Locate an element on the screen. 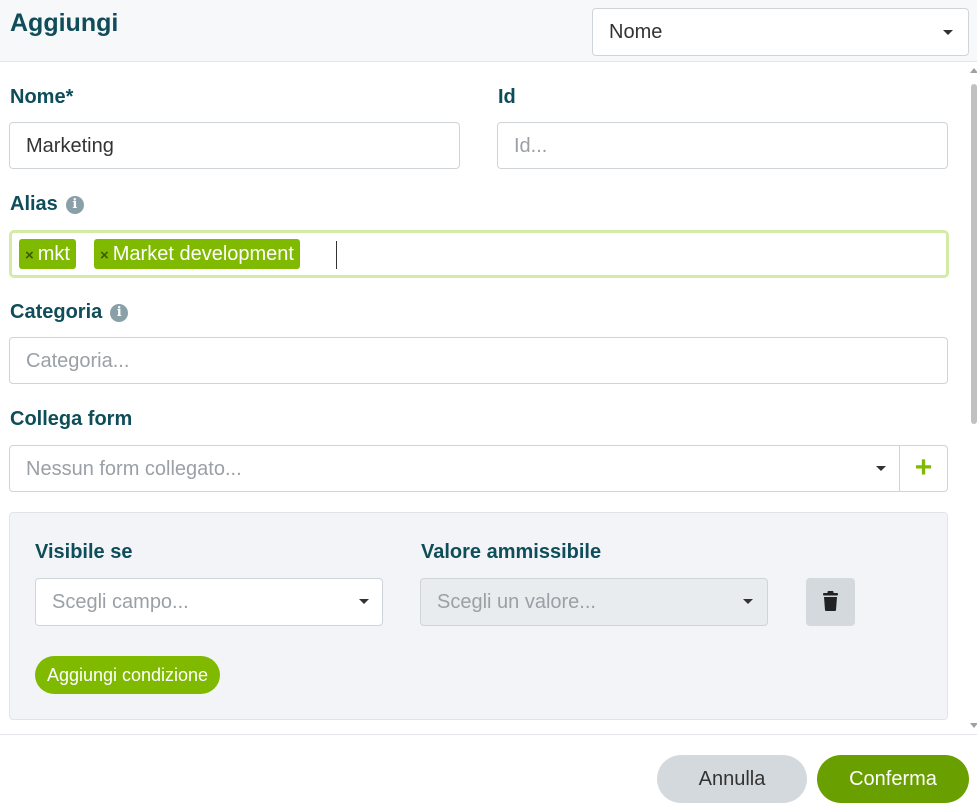 Image resolution: width=977 pixels, height=812 pixels. allowed-value-label: Valore ammissibile is located at coordinates (511, 552).